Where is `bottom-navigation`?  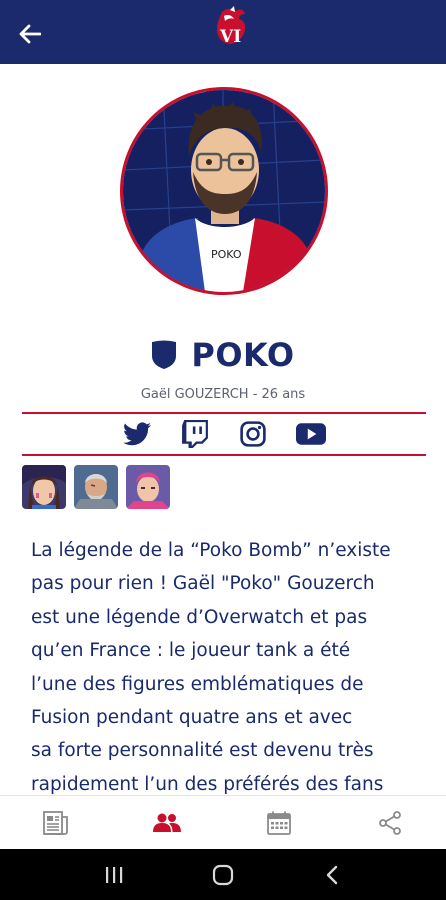
bottom-navigation is located at coordinates (223, 822).